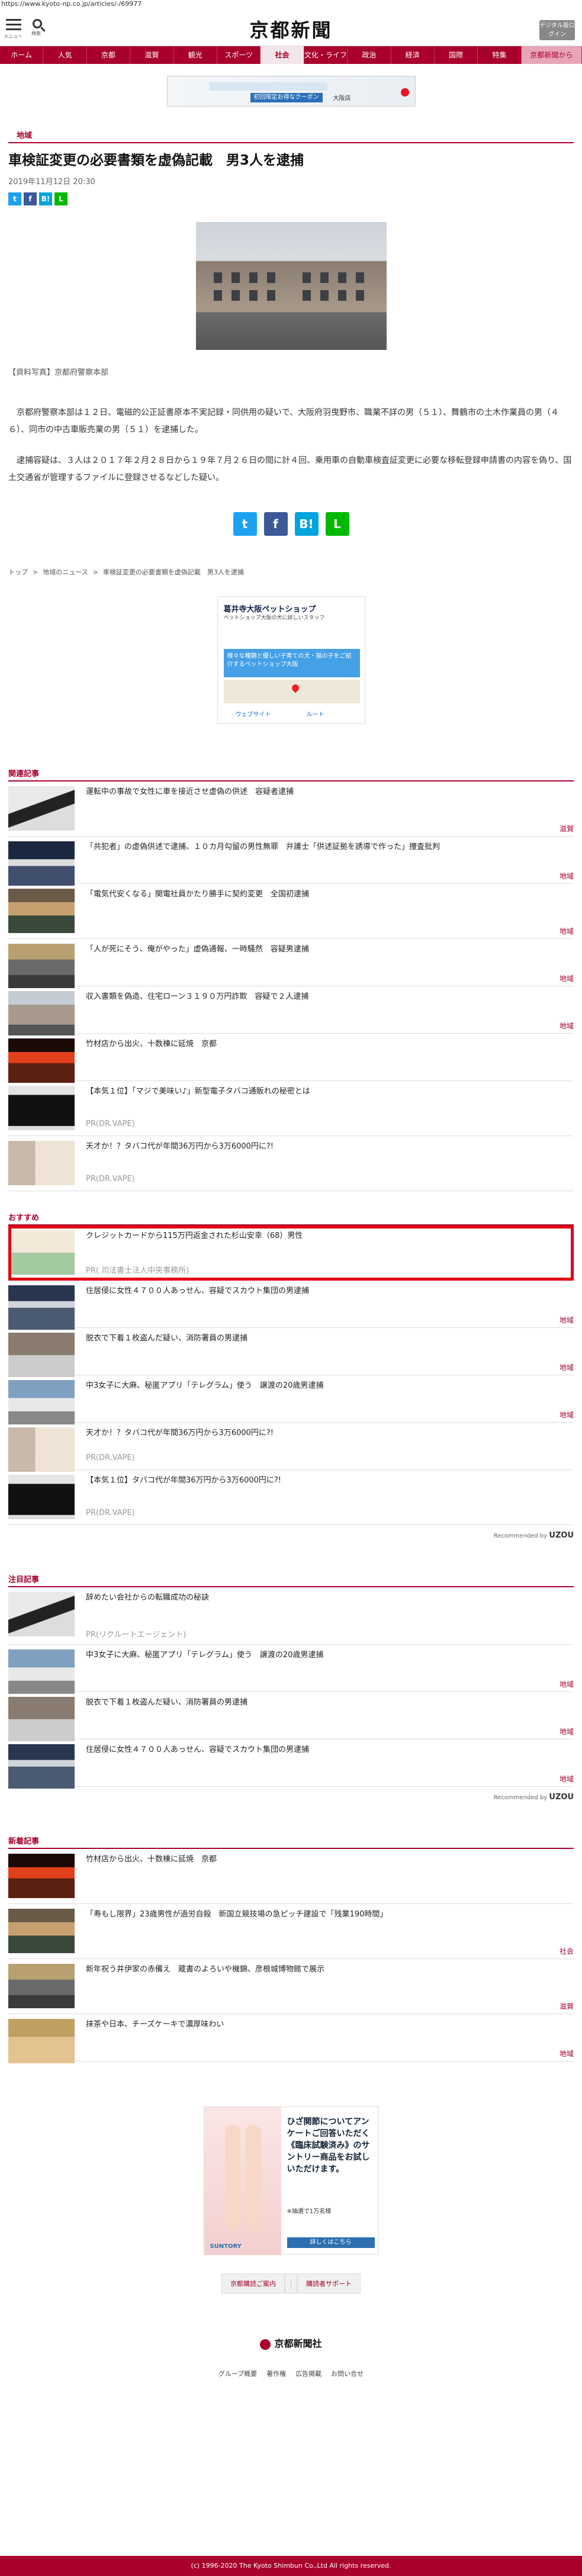 The width and height of the screenshot is (582, 2576). What do you see at coordinates (137, 1270) in the screenshot?
I see `sponsor-label: PR( 司法書士法人中央事務所)` at bounding box center [137, 1270].